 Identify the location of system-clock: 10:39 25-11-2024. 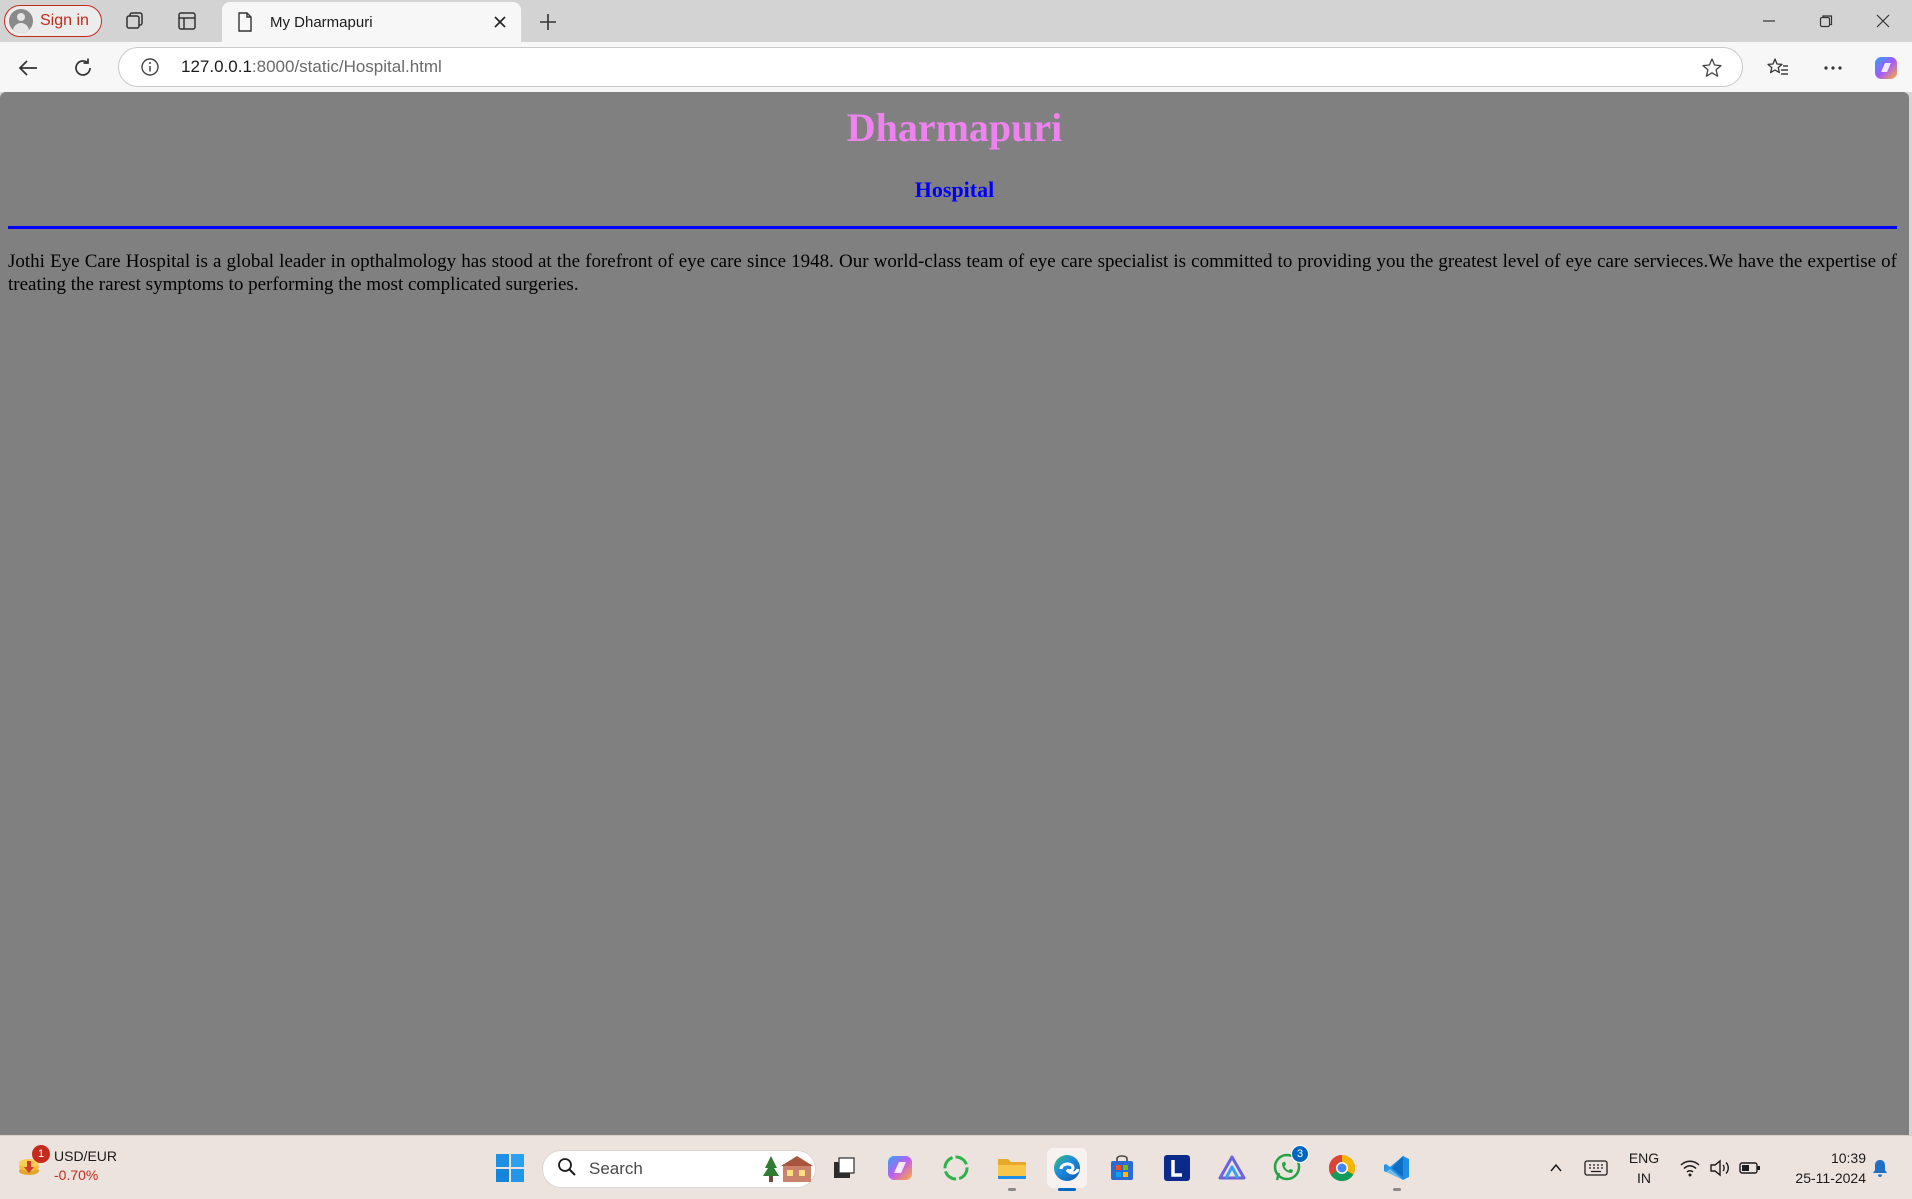
(1818, 1168).